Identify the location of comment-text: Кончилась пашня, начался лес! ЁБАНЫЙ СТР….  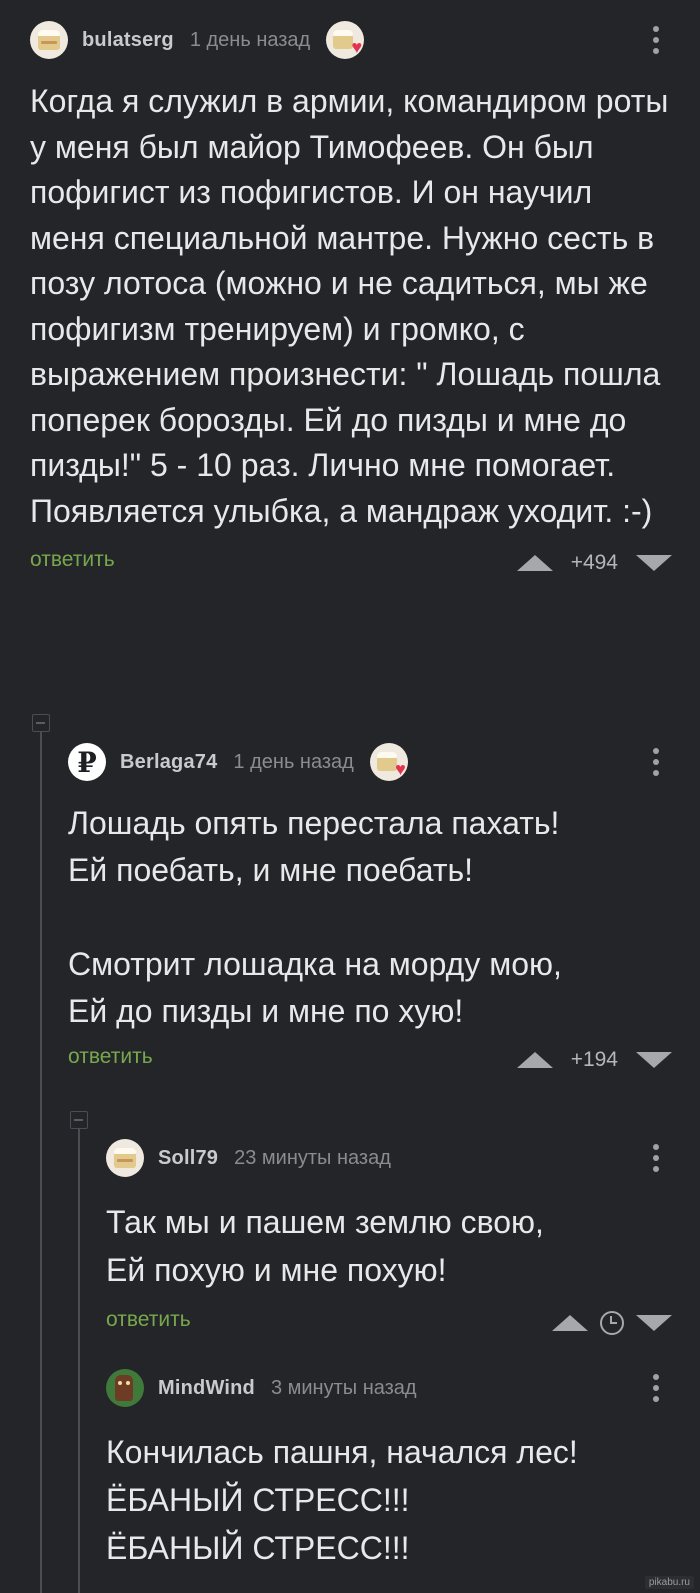
(342, 1500).